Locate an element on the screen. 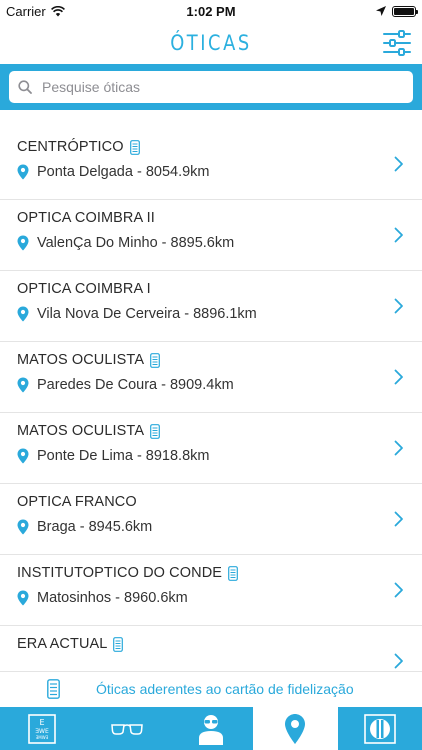  optician-name: OPTICA FRANCO is located at coordinates (77, 502).